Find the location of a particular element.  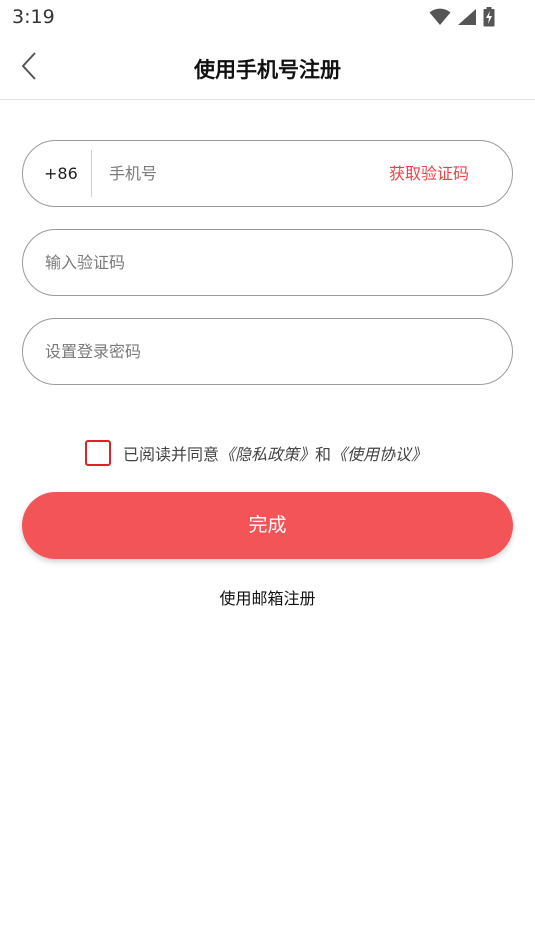

agreement-row: 已阅读并同意 《隐私政策》 和 《使用协议》 is located at coordinates (256, 453).